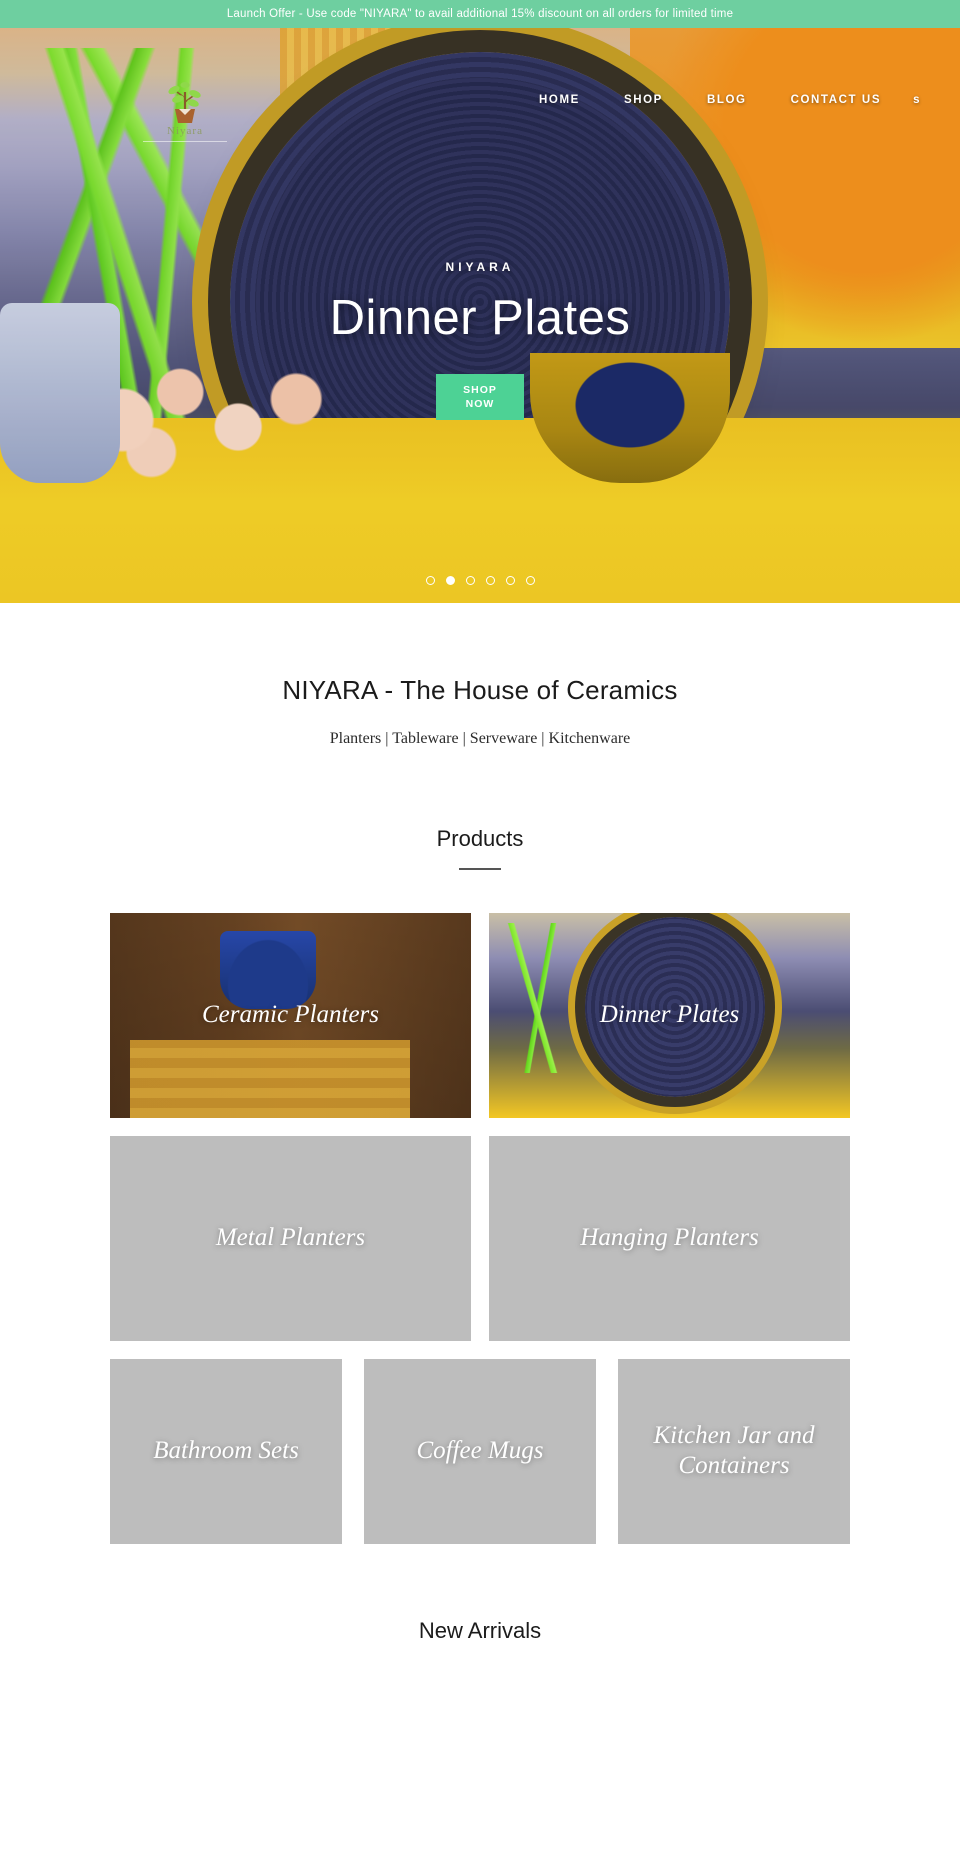 Image resolution: width=960 pixels, height=1875 pixels. What do you see at coordinates (480, 838) in the screenshot?
I see `products-title: Products` at bounding box center [480, 838].